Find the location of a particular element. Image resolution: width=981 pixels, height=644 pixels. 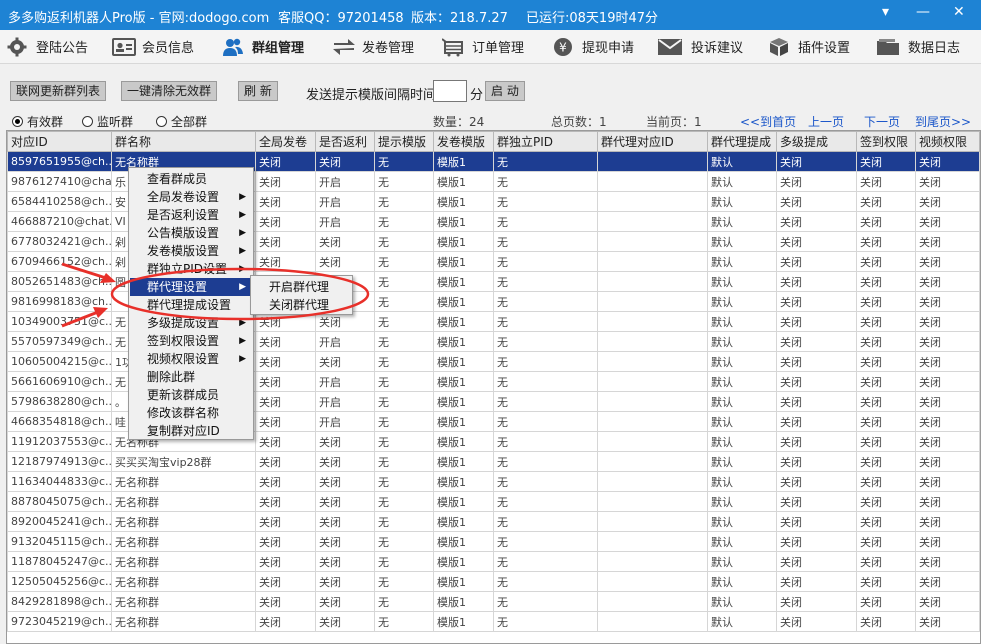

menu-group-management-label: 群组管理 is located at coordinates (278, 48).